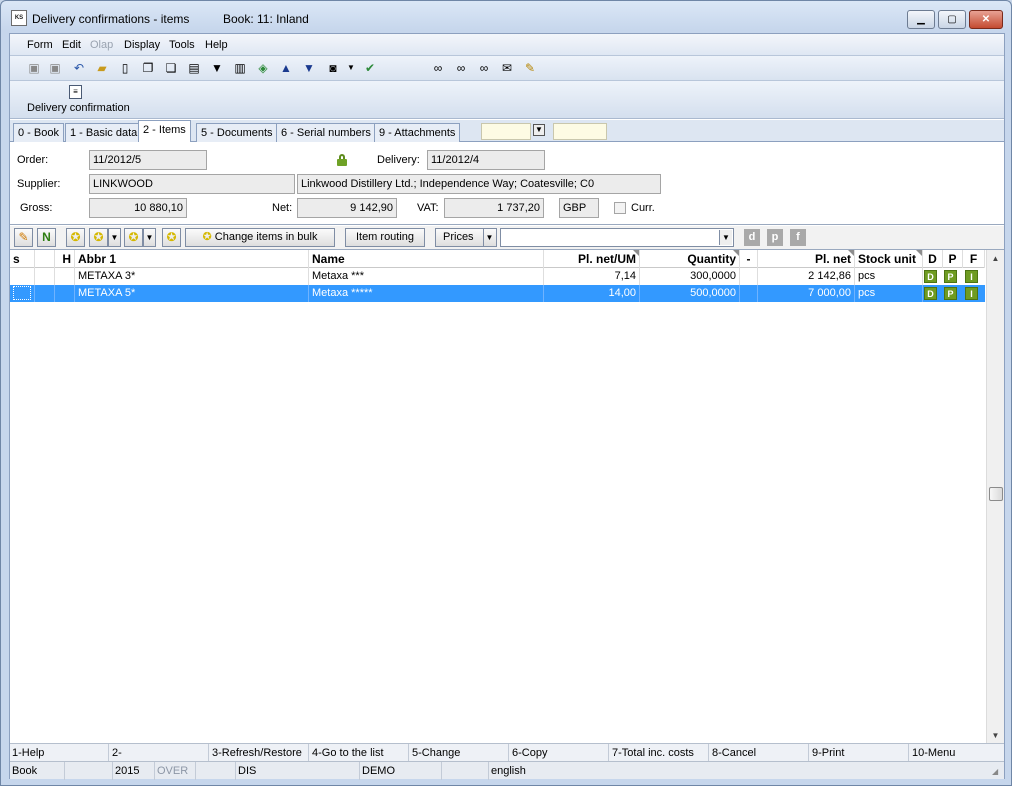  Describe the element at coordinates (333, 68) in the screenshot. I see `camera-icon: ◙` at that location.